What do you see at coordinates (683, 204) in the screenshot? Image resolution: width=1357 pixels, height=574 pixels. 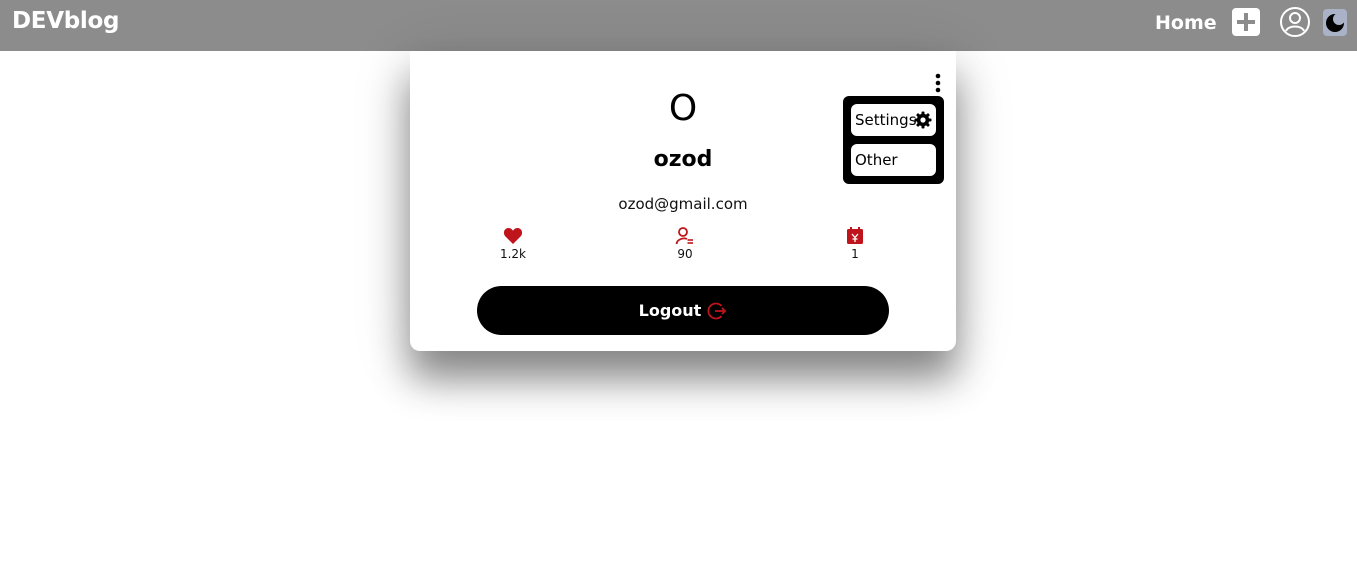 I see `profile-email: ozod@gmail.com` at bounding box center [683, 204].